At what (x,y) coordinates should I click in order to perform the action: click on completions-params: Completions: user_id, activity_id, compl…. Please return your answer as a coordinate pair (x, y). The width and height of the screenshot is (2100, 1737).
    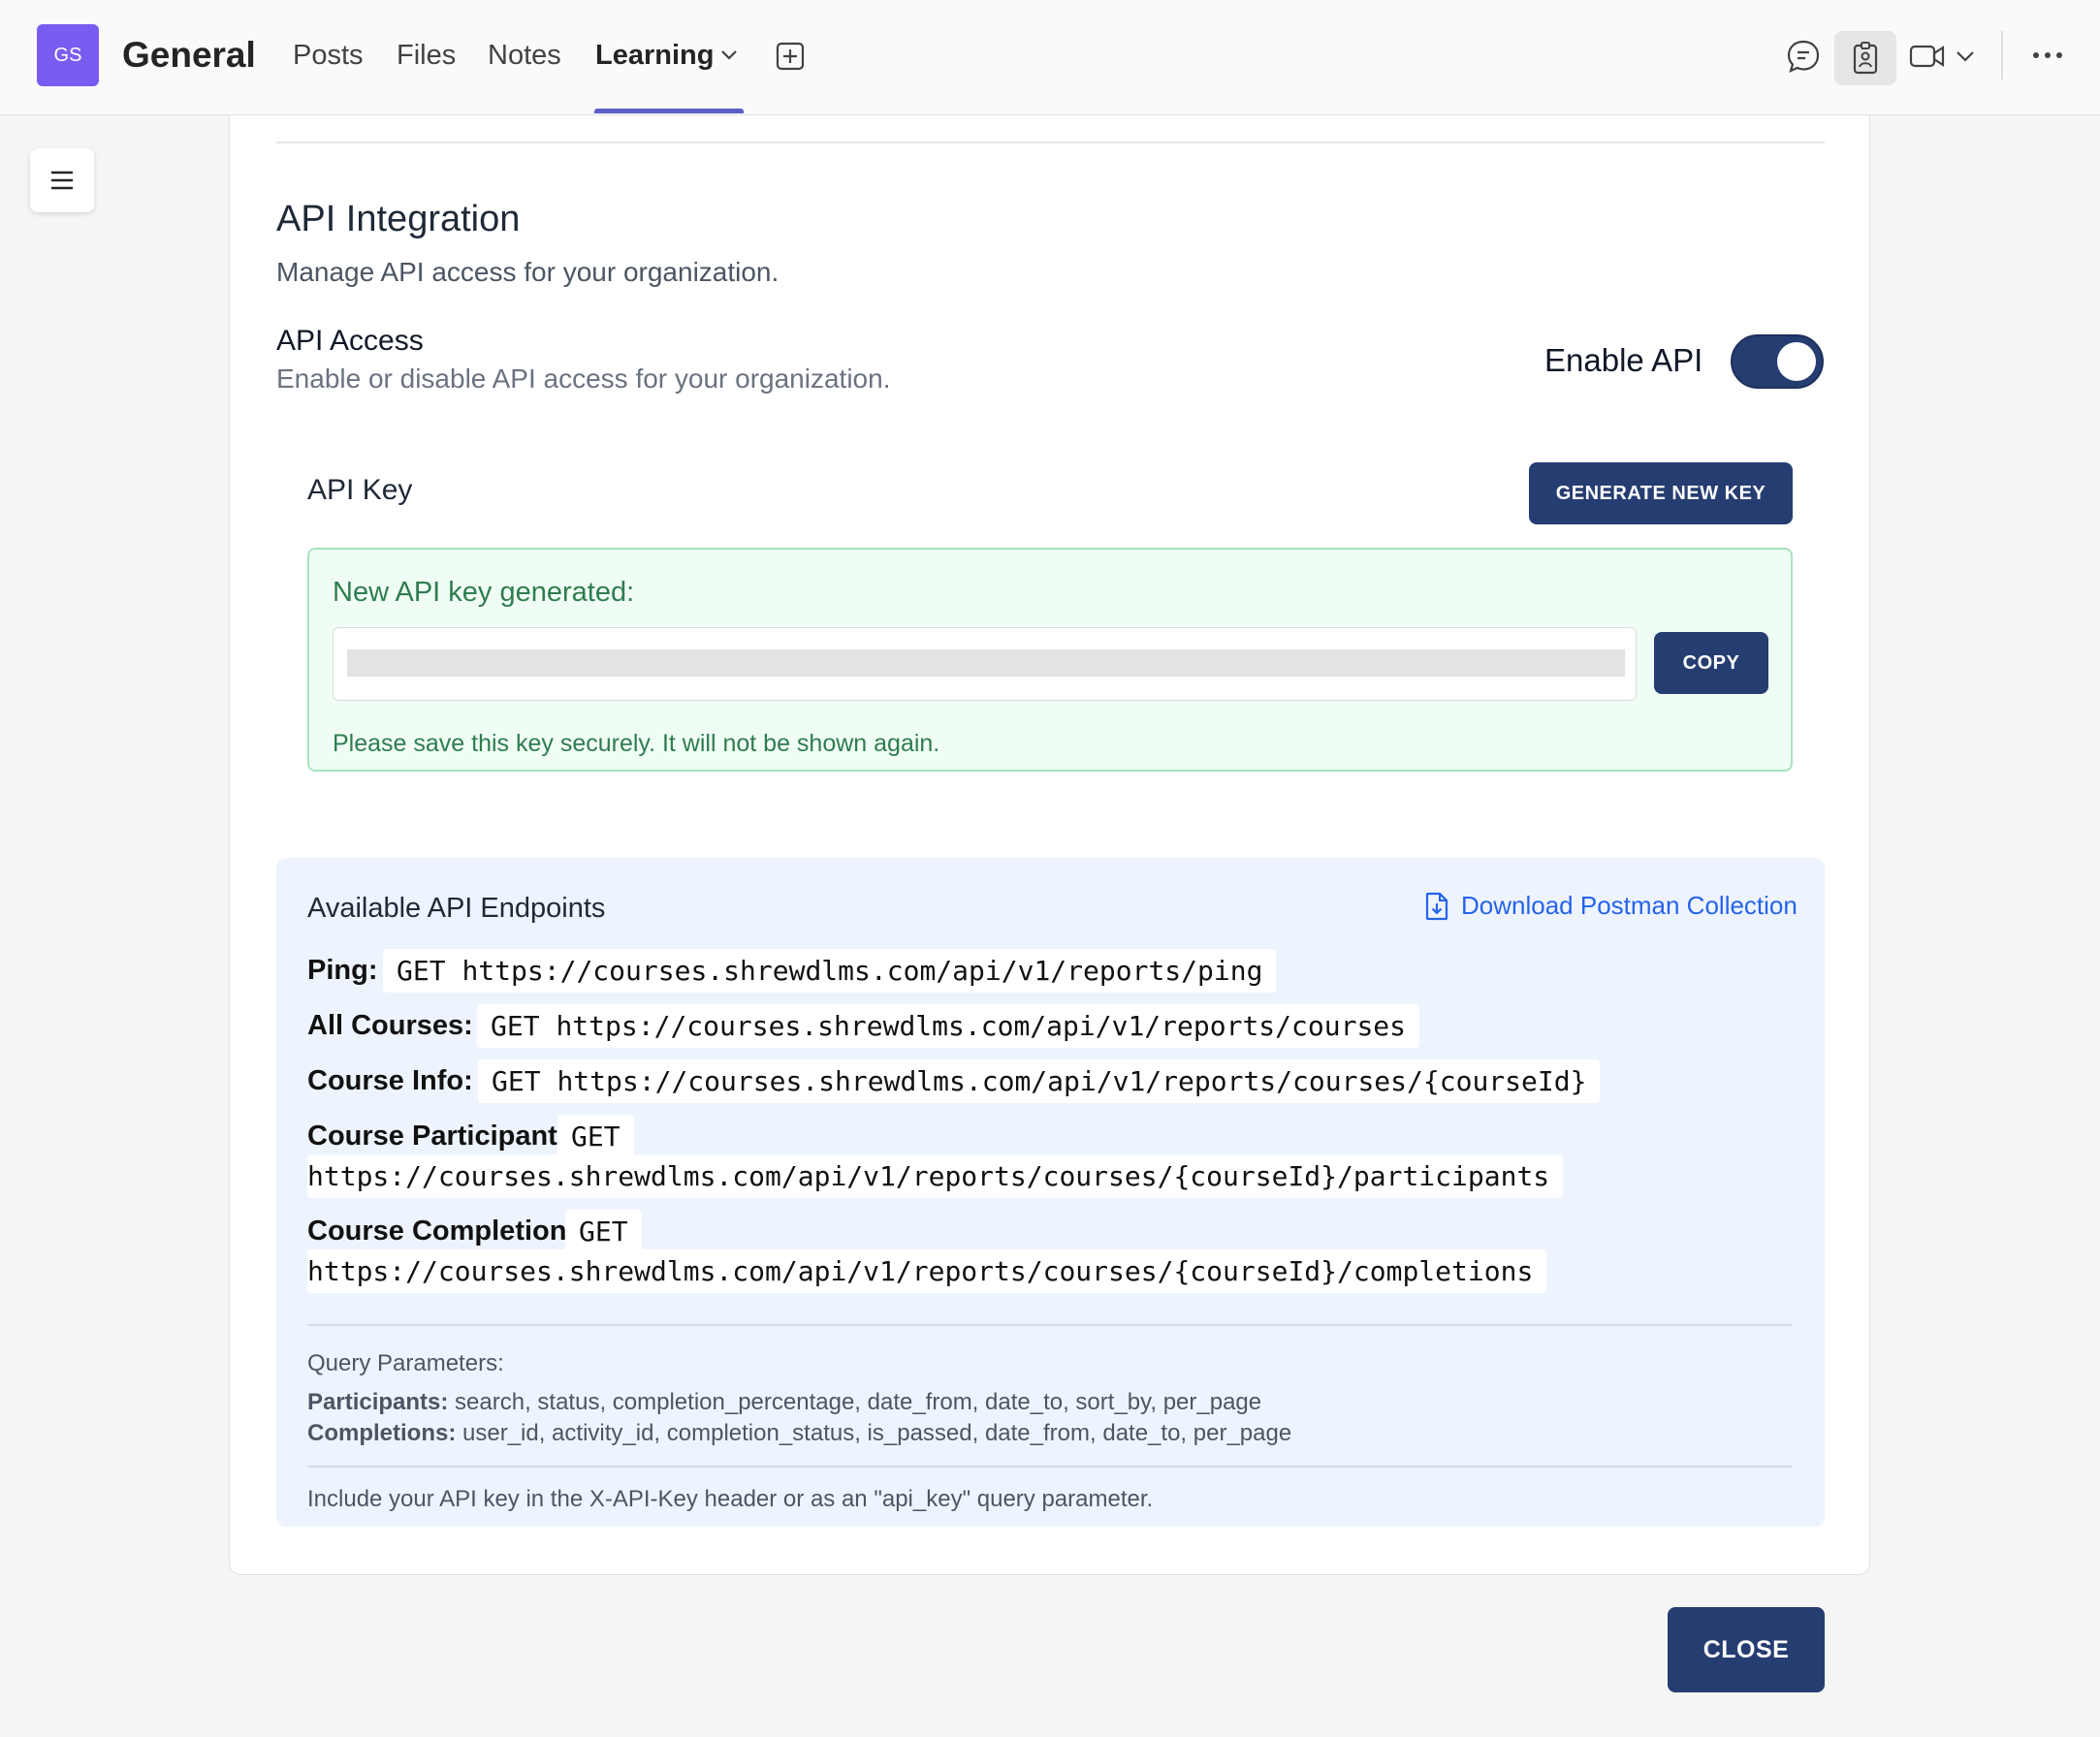
    Looking at the image, I should click on (799, 1433).